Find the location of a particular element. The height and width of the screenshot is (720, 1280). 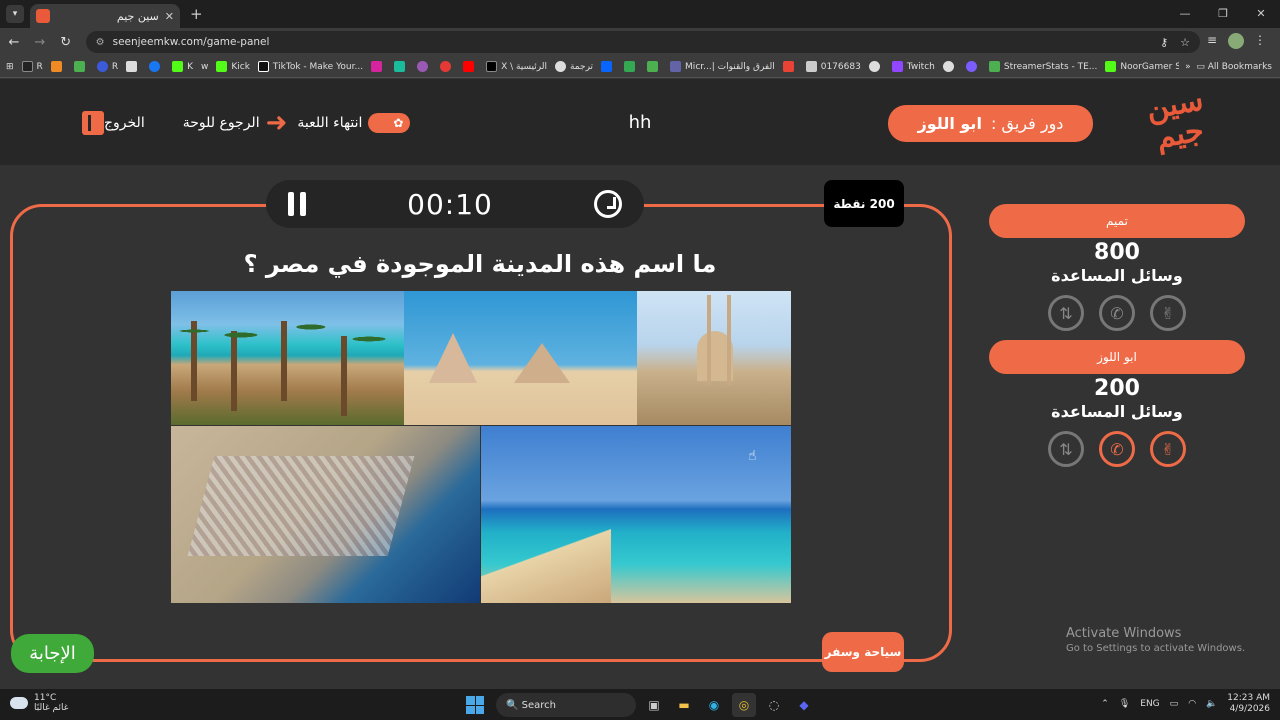

edge-icon: ◉ is located at coordinates (714, 705).